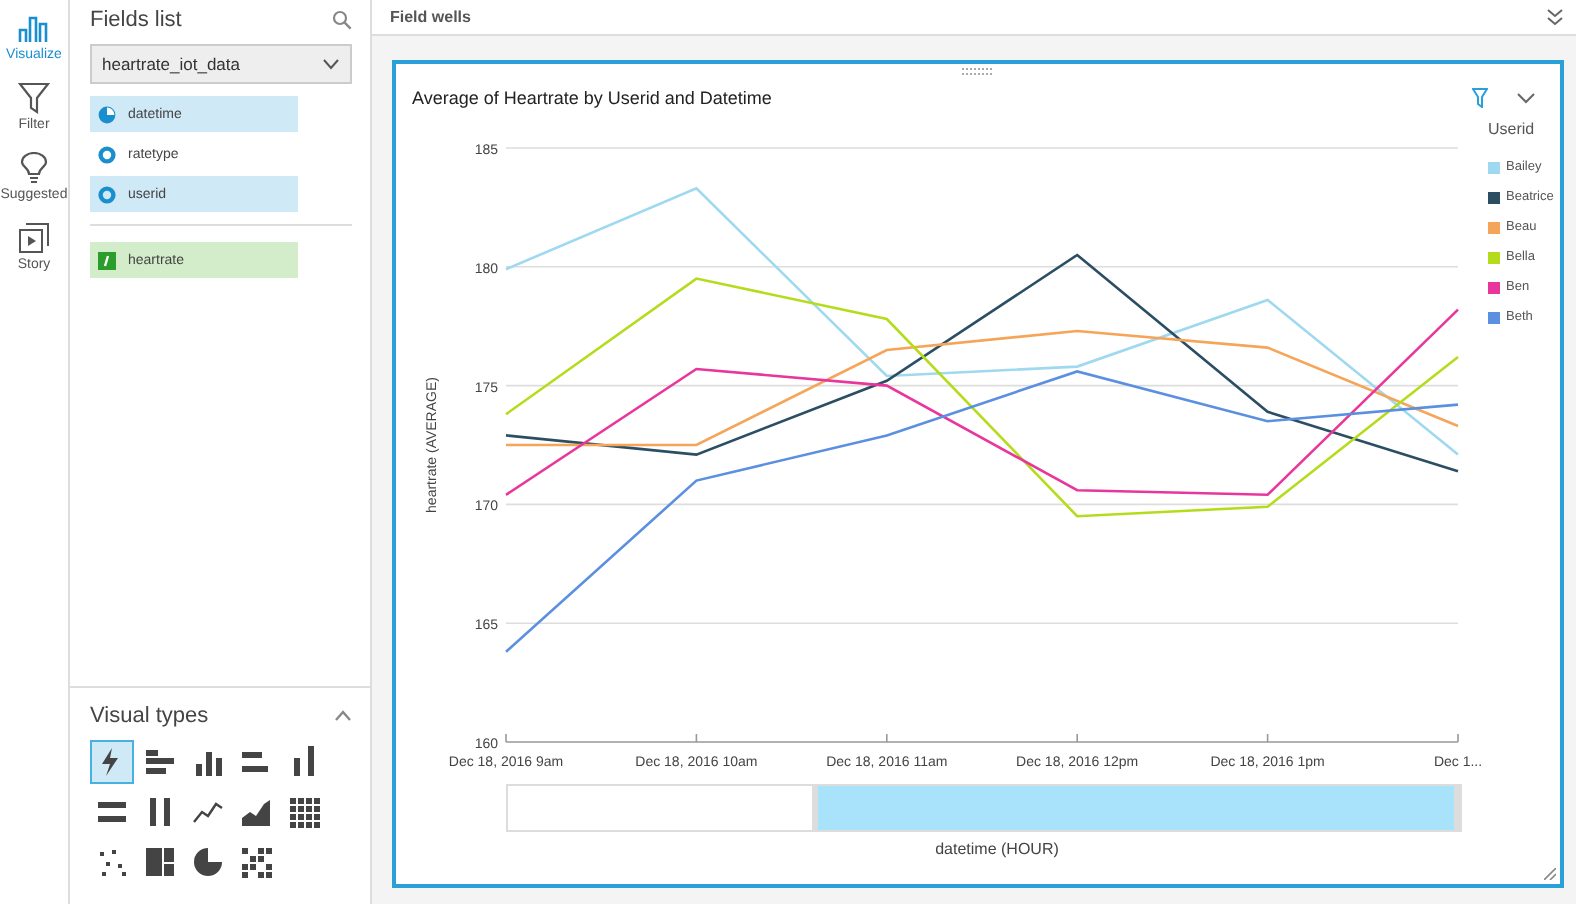 The width and height of the screenshot is (1576, 904). I want to click on horizontal-bar-chart-icon, so click(160, 762).